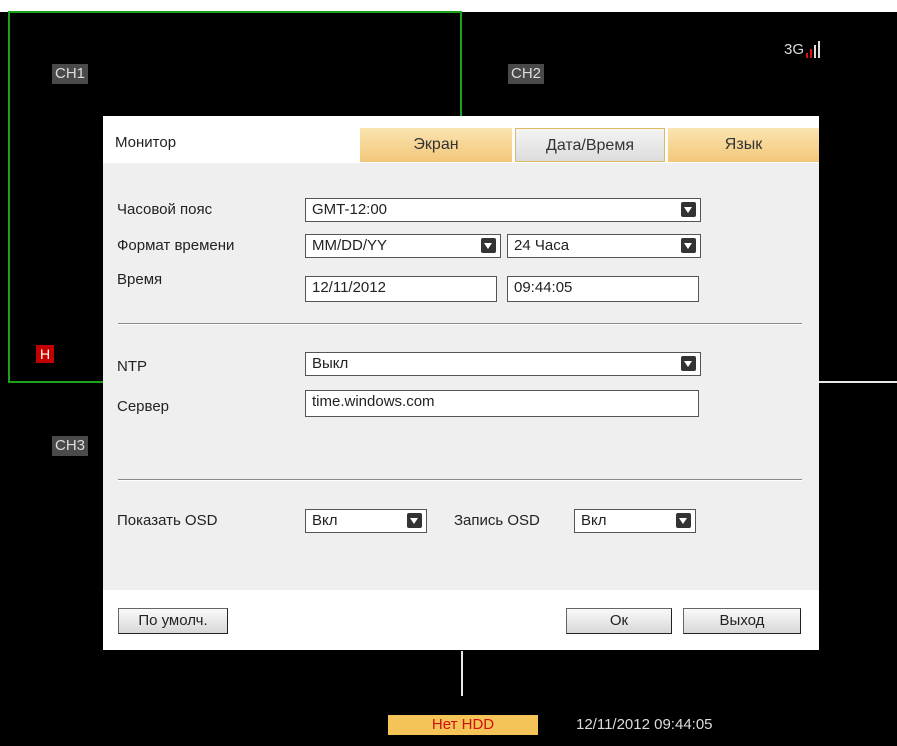  What do you see at coordinates (349, 245) in the screenshot?
I see `date-format-value: MM/DD/YY` at bounding box center [349, 245].